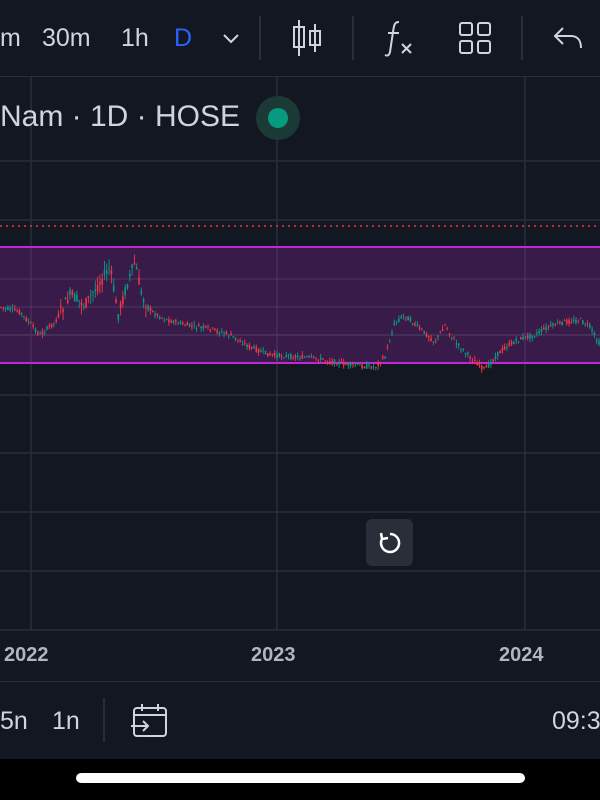  I want to click on indicators-fx-icon, so click(399, 38).